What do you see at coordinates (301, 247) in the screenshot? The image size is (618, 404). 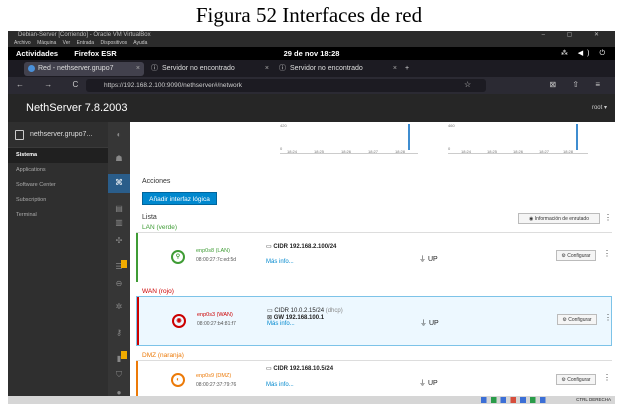 I see `interface-cidr: ▭ CIDR 192.168.2.100/24` at bounding box center [301, 247].